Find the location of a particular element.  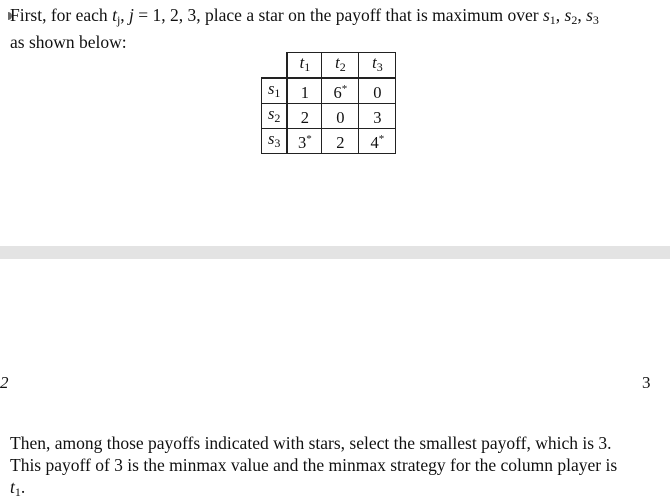

table-row: s3 3* 2 4* is located at coordinates (329, 141).